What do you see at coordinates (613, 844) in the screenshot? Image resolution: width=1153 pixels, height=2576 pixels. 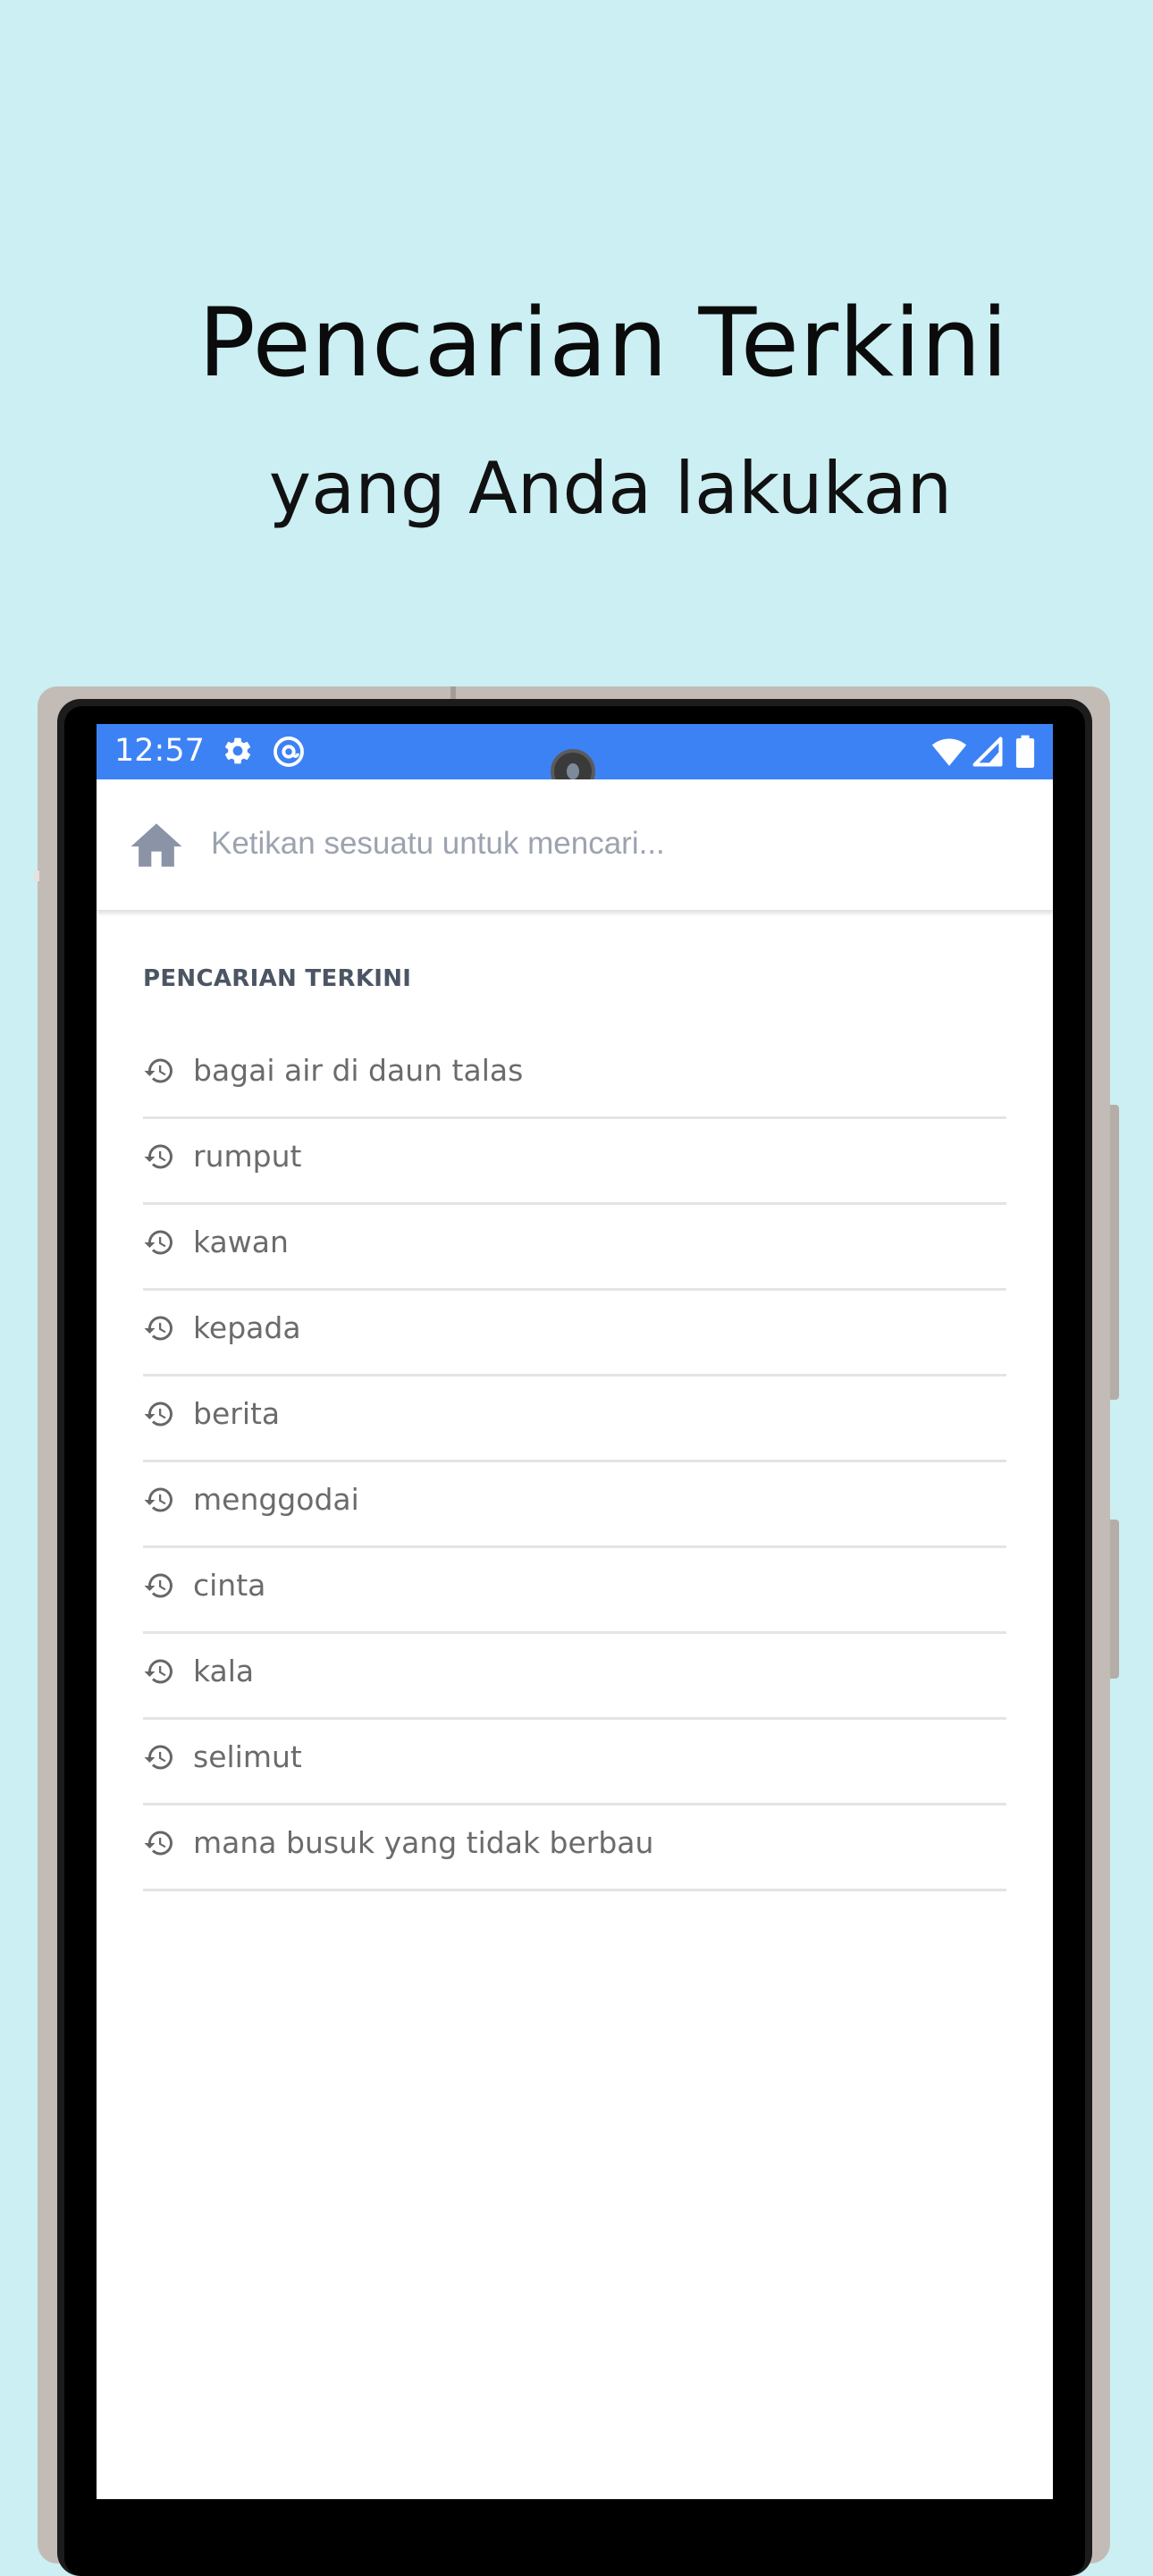 I see `search-input` at bounding box center [613, 844].